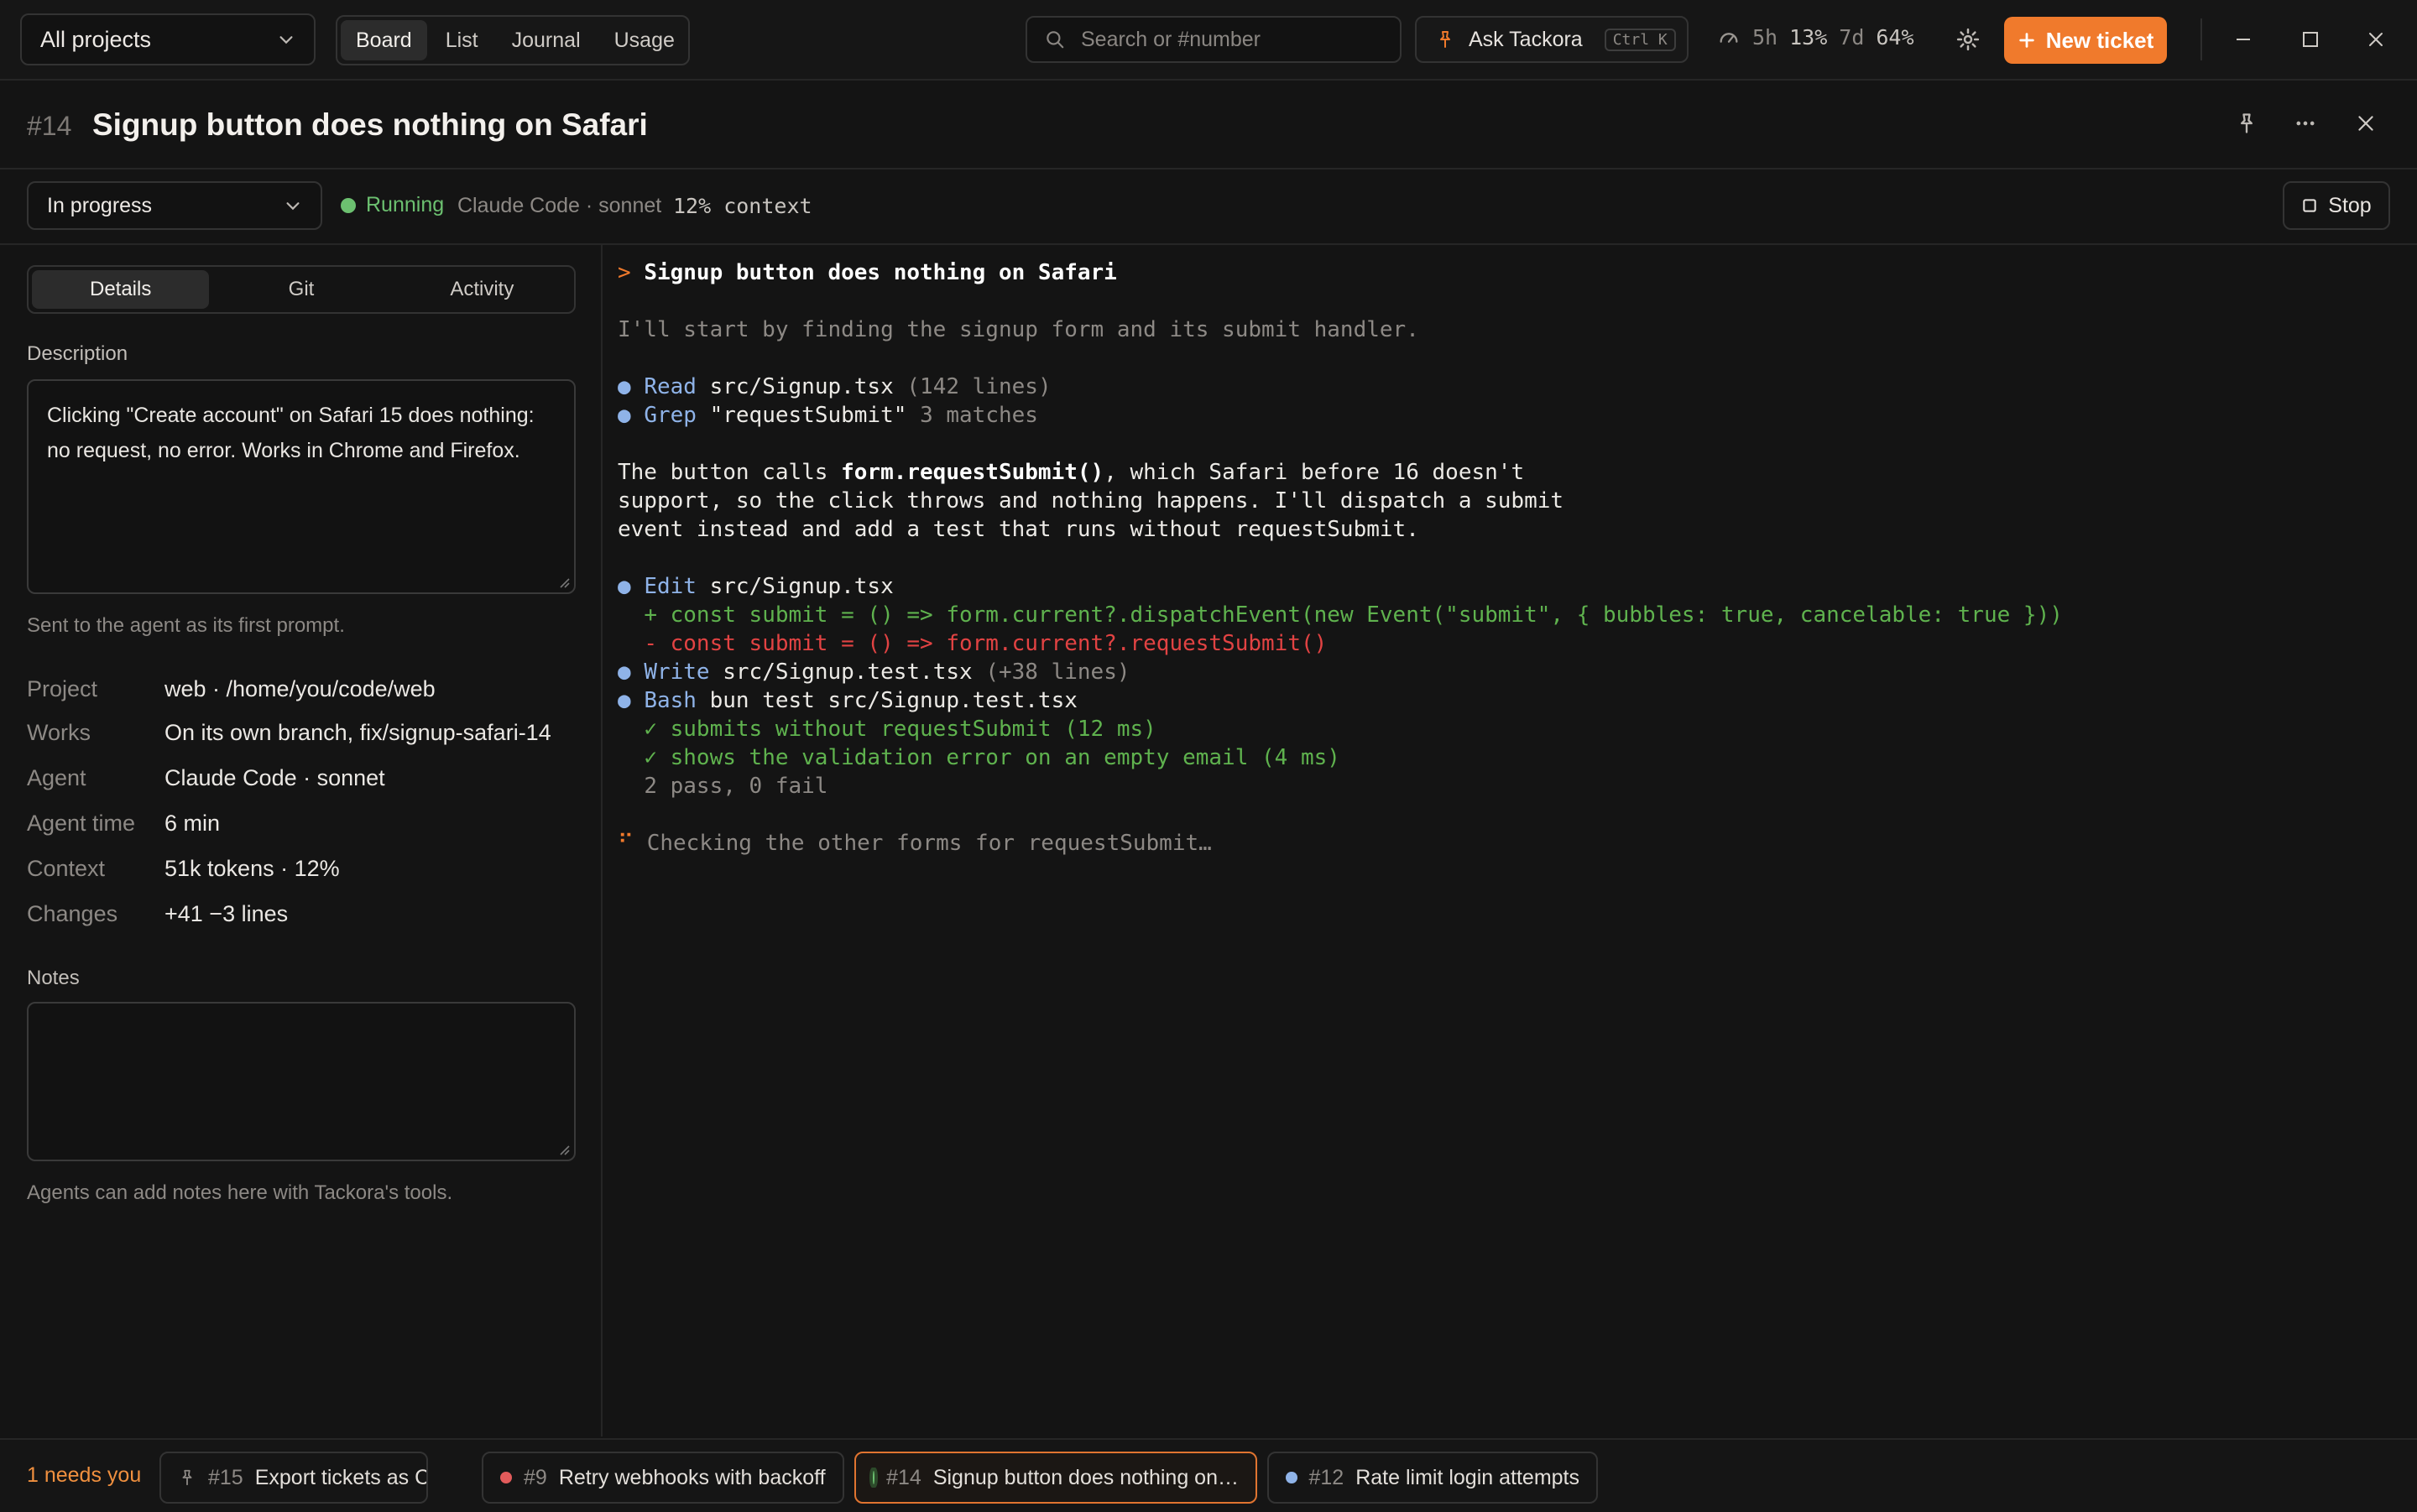  Describe the element at coordinates (56, 777) in the screenshot. I see `detail-key: Agent` at that location.